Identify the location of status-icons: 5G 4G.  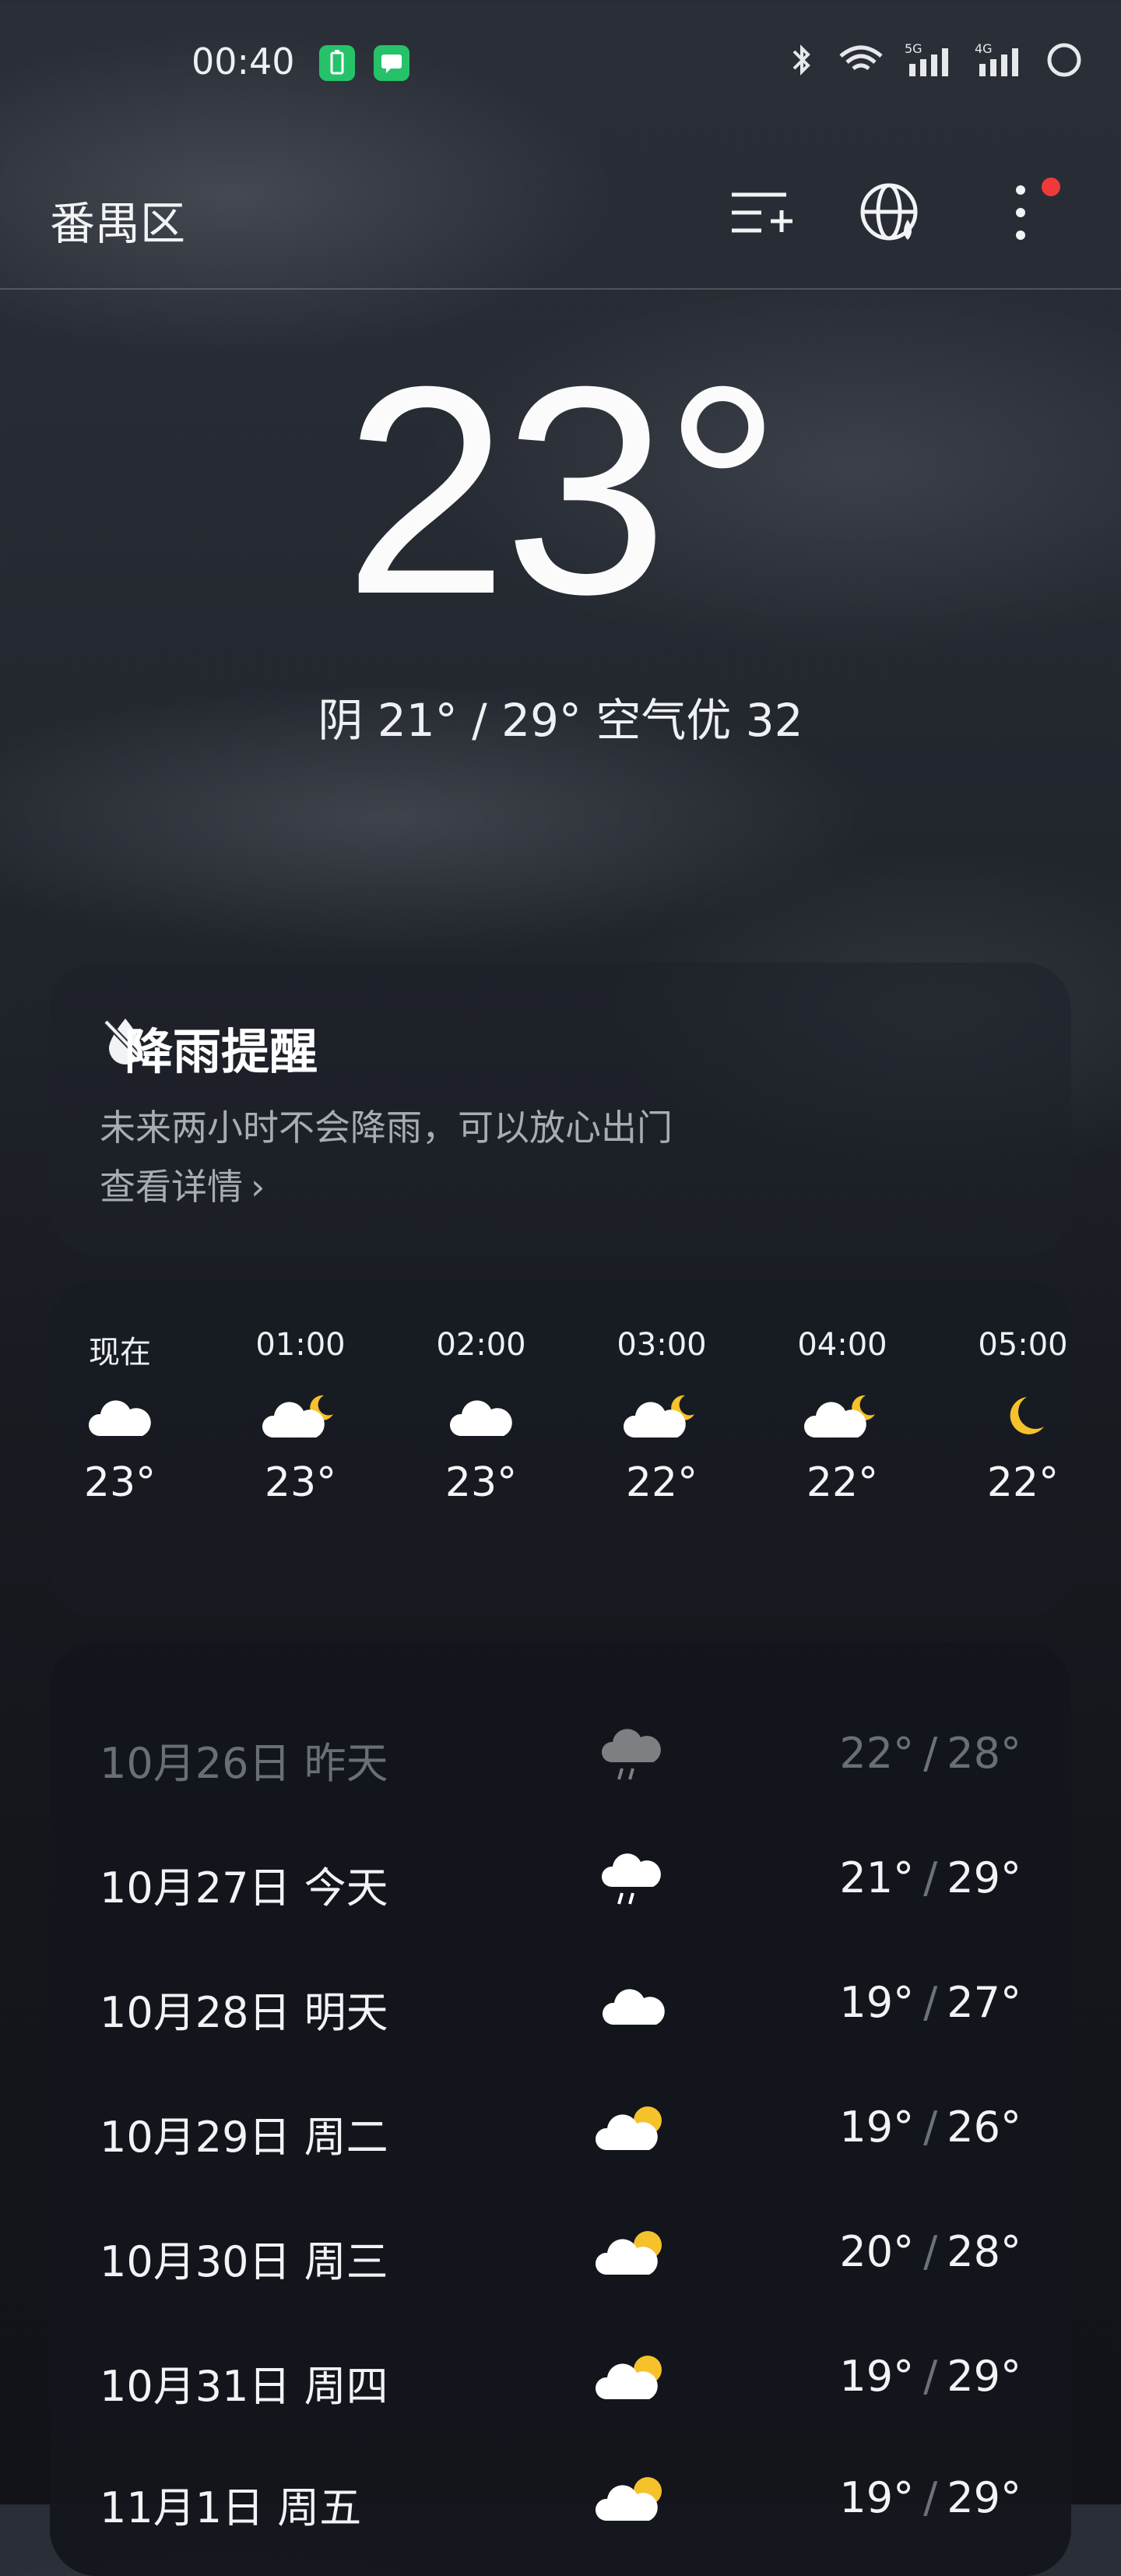
(935, 59).